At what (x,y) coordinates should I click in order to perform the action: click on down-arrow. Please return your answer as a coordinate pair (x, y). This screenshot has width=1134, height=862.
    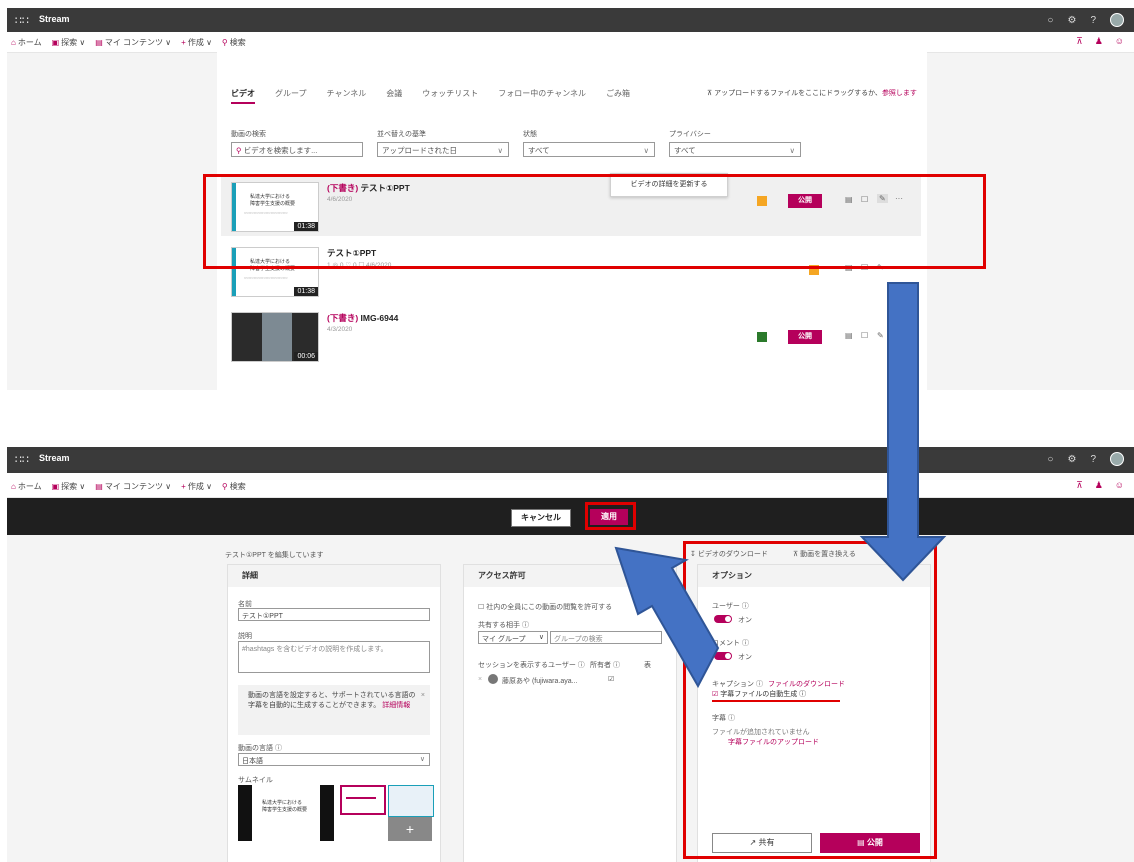
    Looking at the image, I should click on (903, 432).